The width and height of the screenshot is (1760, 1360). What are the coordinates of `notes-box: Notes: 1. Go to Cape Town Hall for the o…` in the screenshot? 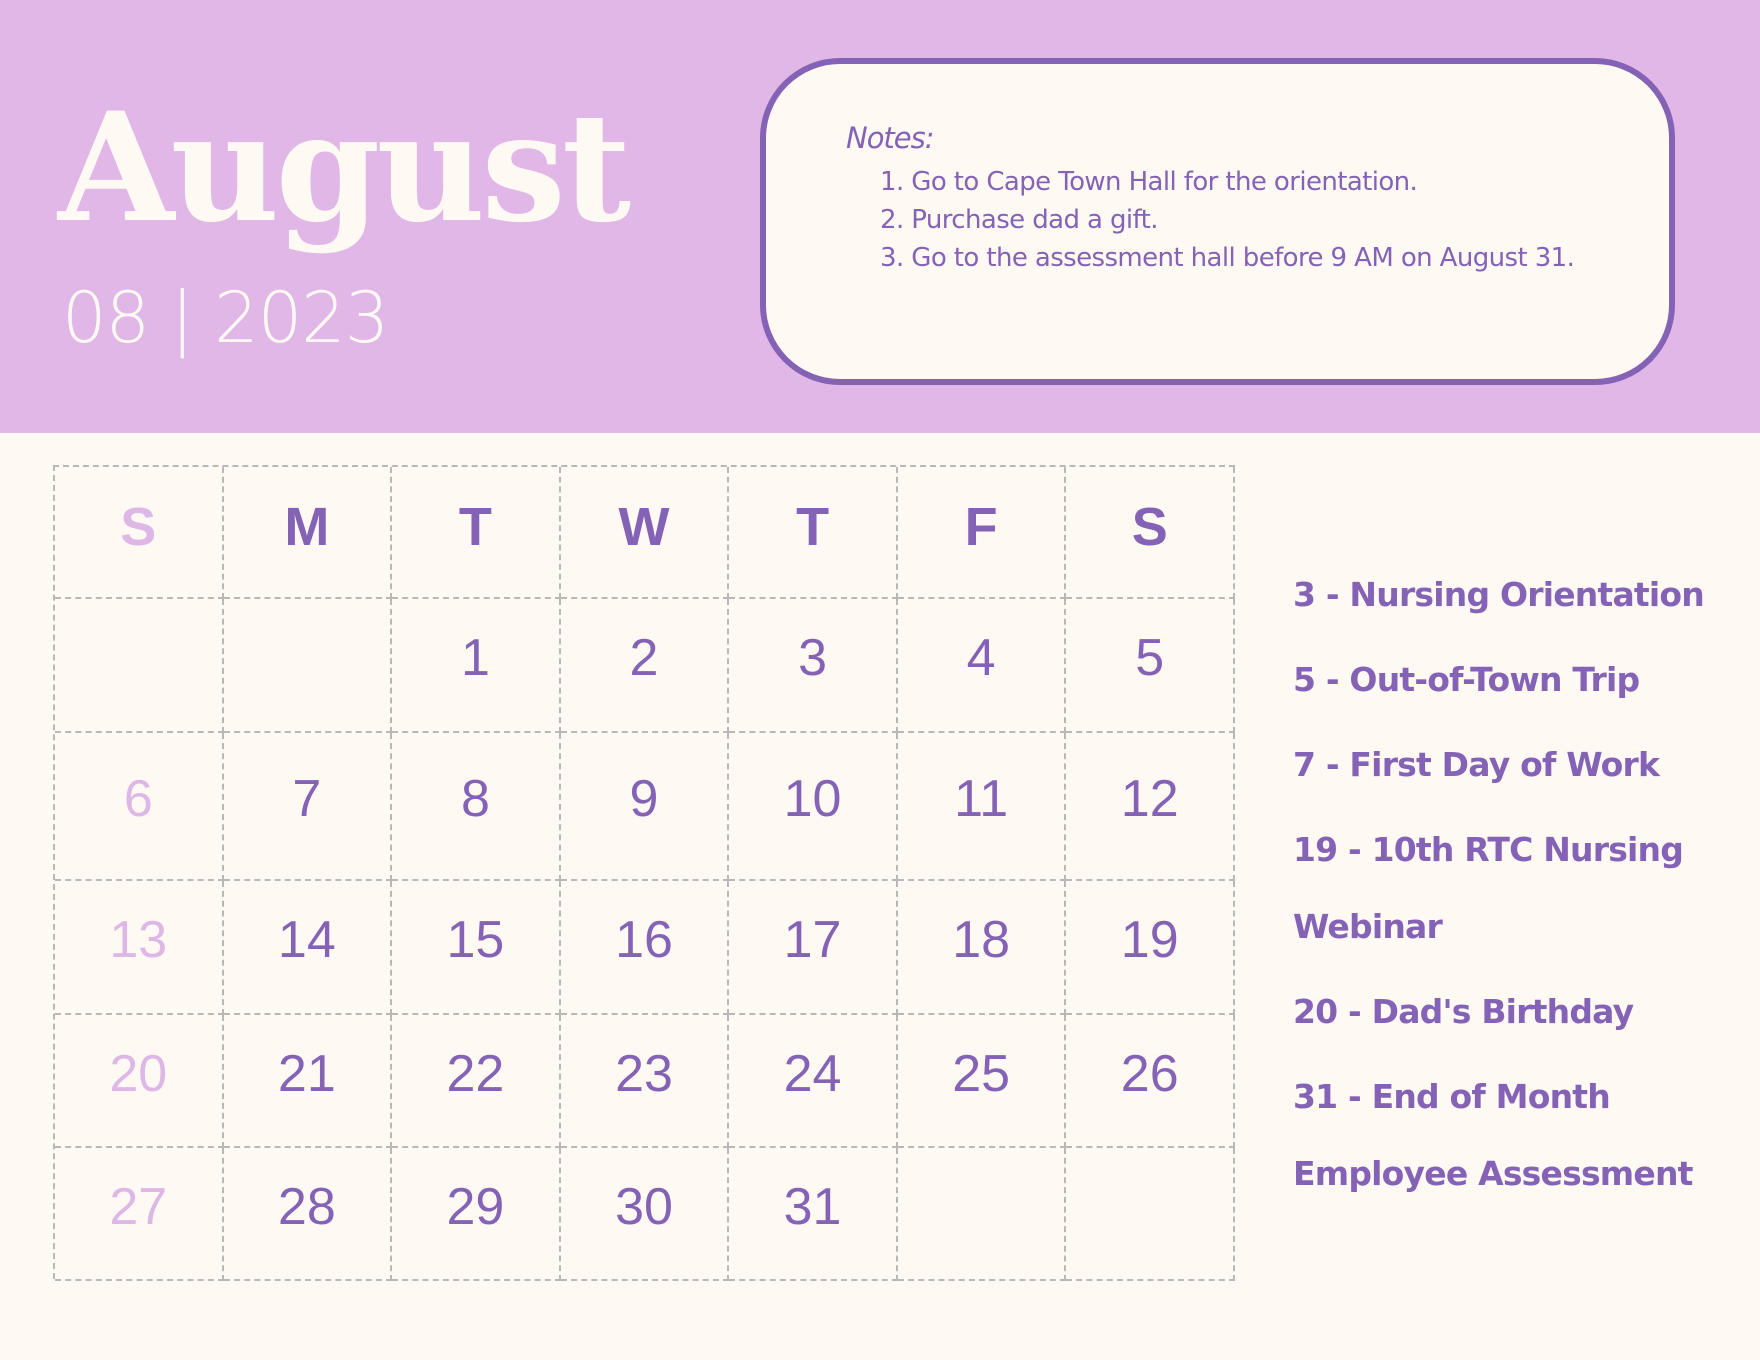 It's located at (1217, 221).